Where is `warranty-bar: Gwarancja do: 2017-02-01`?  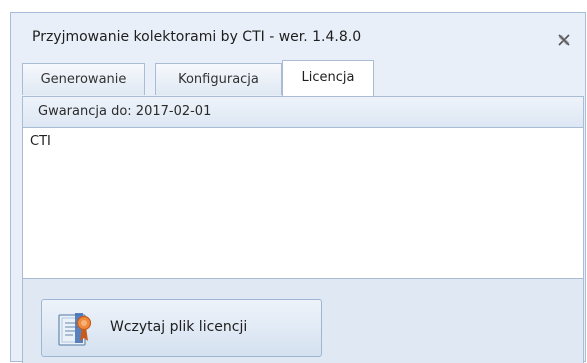
warranty-bar: Gwarancja do: 2017-02-01 is located at coordinates (303, 112).